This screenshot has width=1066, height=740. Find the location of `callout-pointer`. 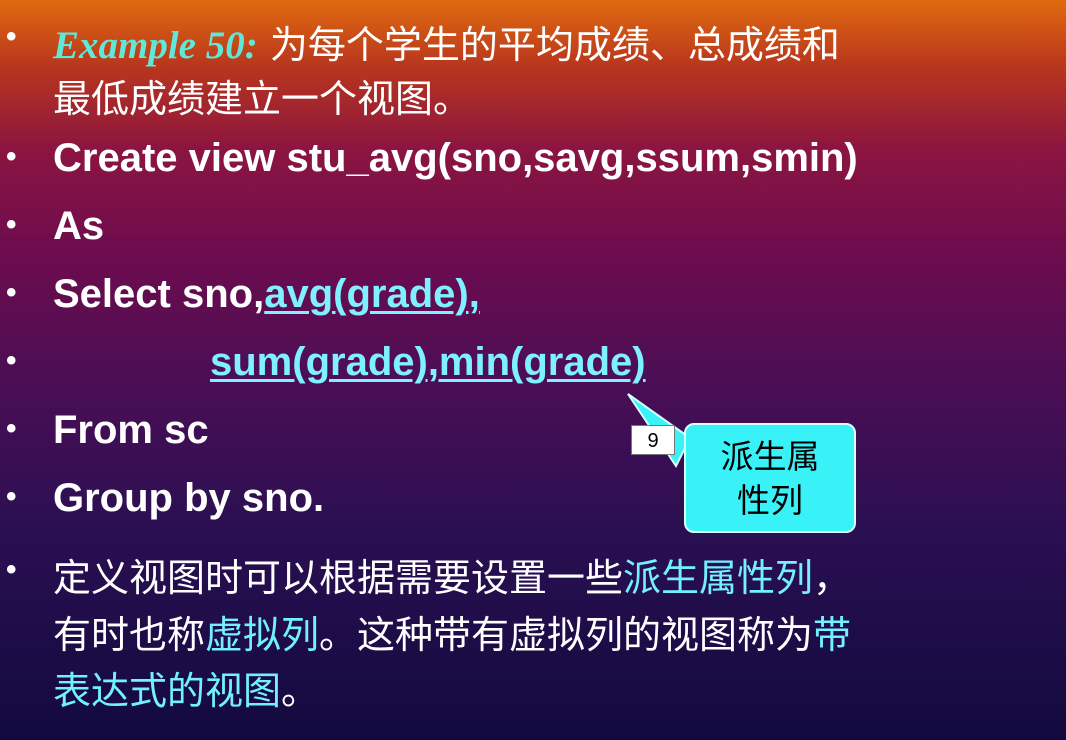

callout-pointer is located at coordinates (659, 430).